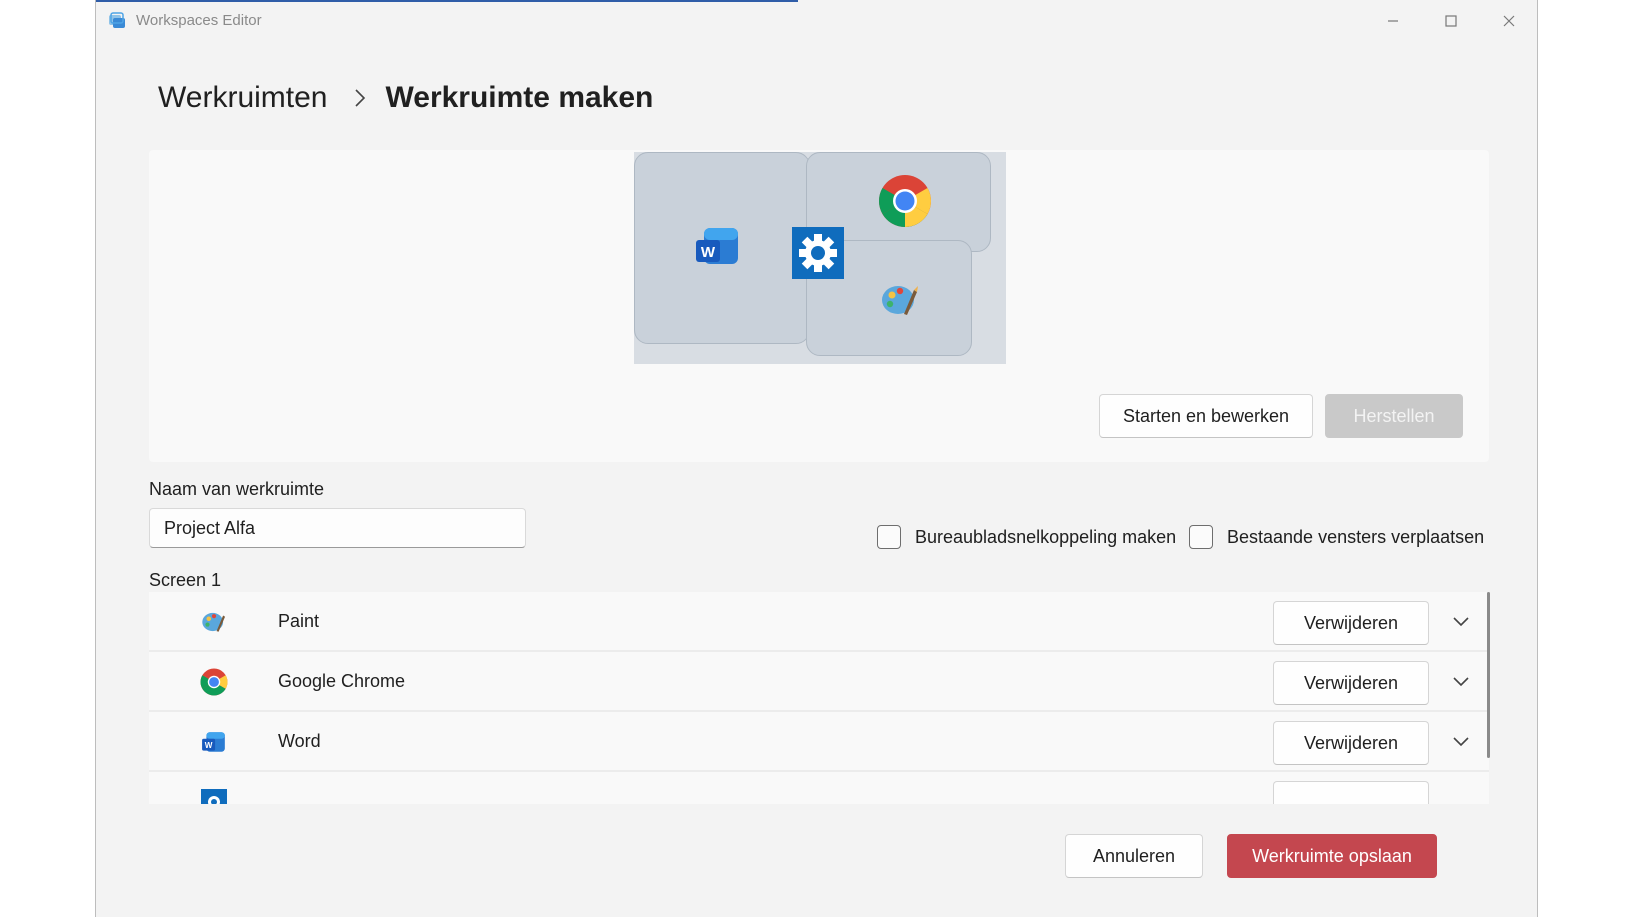 This screenshot has height=917, width=1630. What do you see at coordinates (342, 681) in the screenshot?
I see `app-name: Google Chrome` at bounding box center [342, 681].